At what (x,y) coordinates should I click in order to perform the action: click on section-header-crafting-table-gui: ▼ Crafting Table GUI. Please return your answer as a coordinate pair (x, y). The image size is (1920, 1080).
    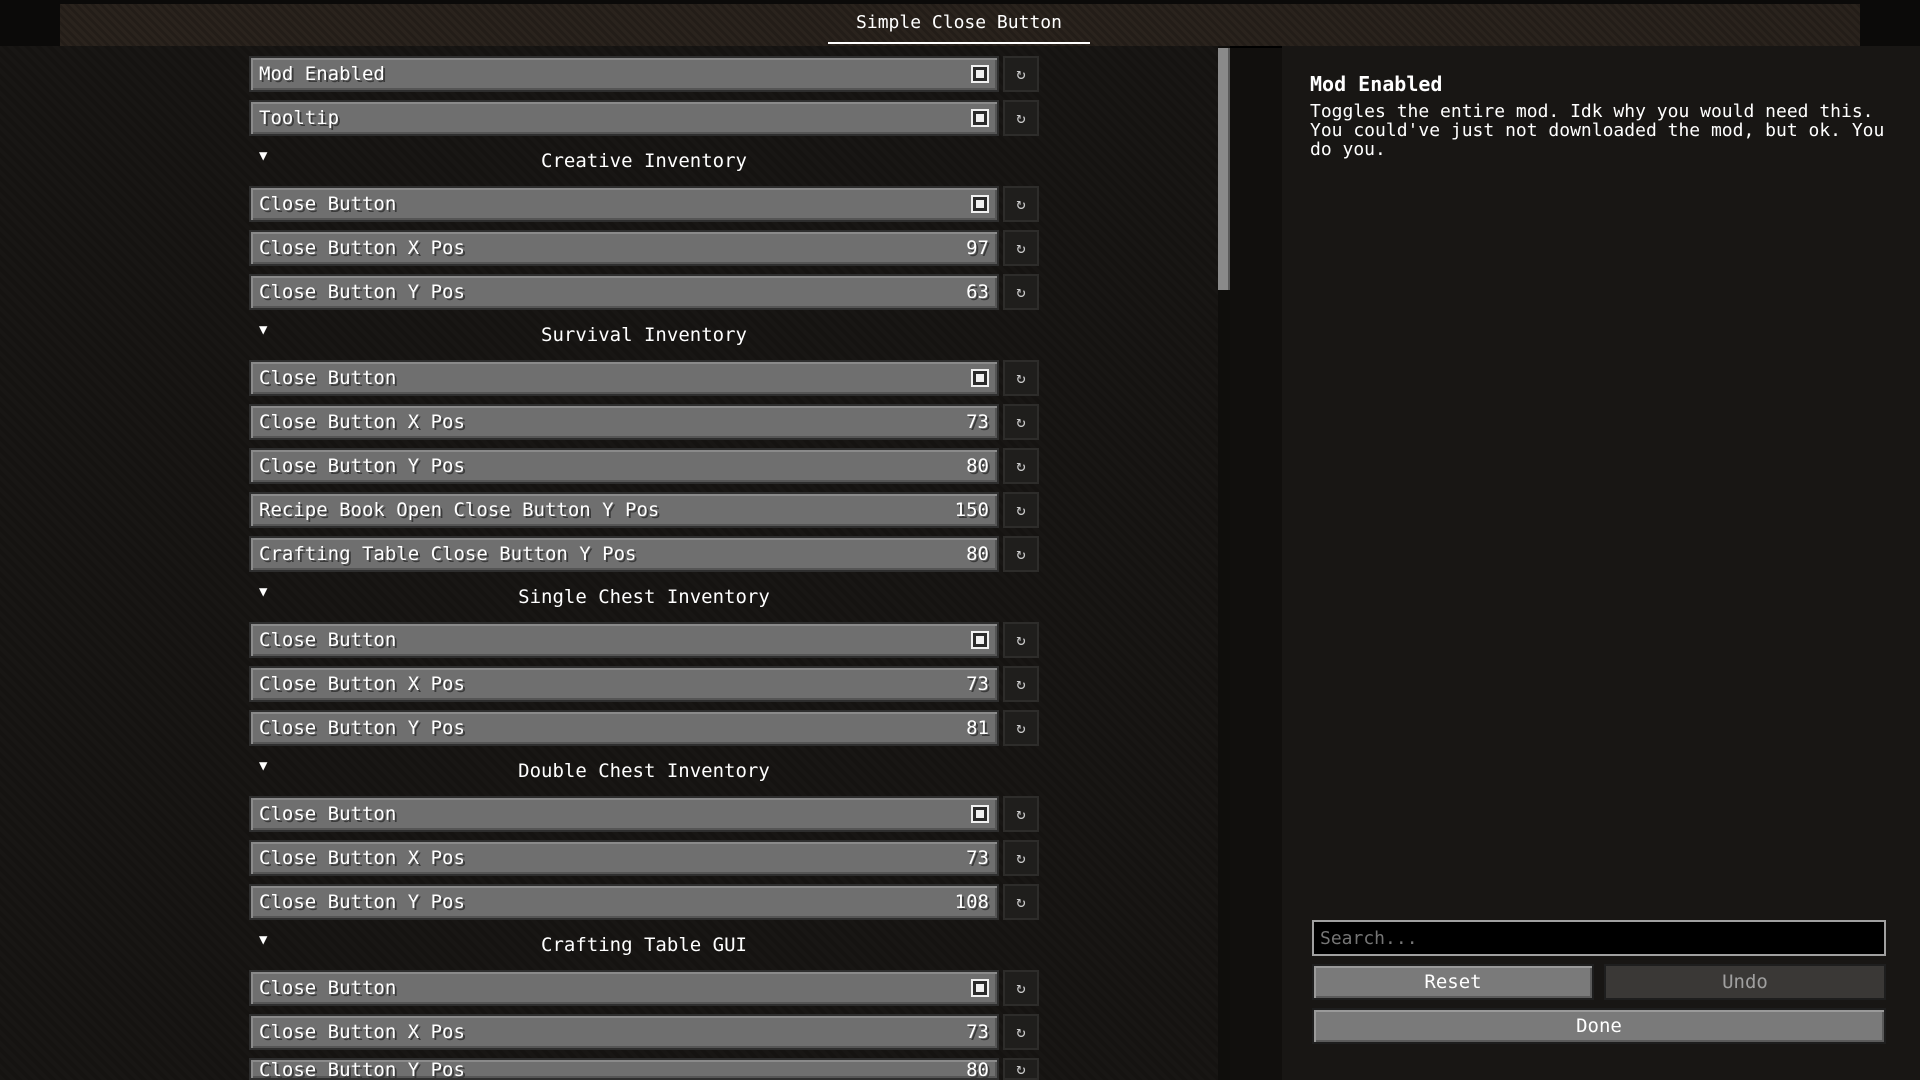
    Looking at the image, I should click on (644, 945).